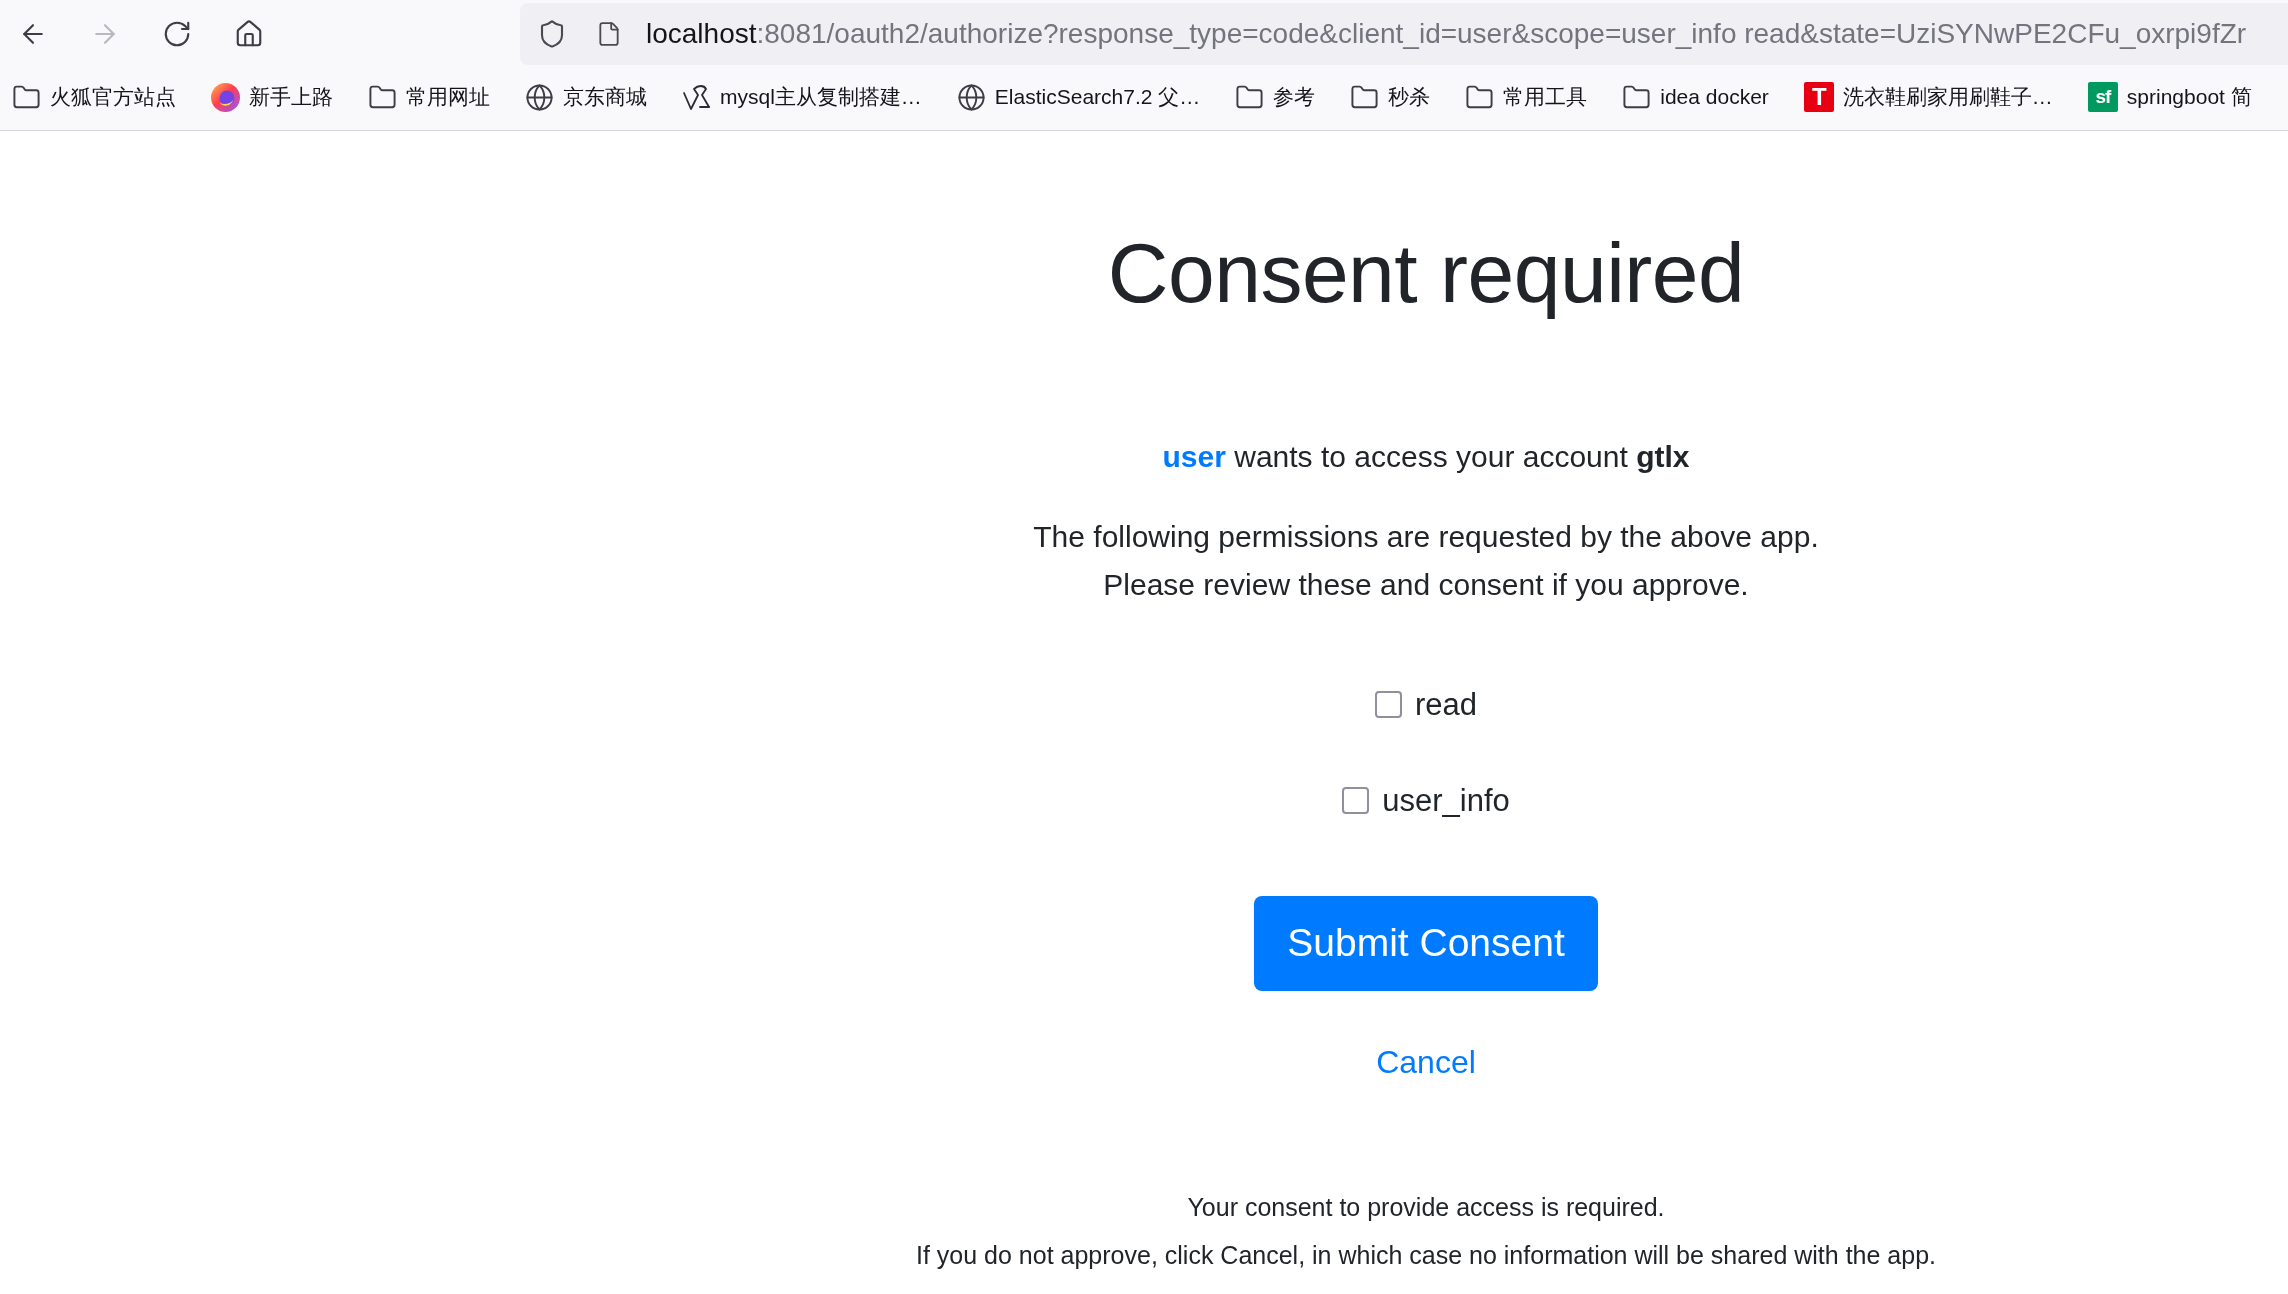 The height and width of the screenshot is (1294, 2288). What do you see at coordinates (1426, 943) in the screenshot?
I see `submit-consent-button: Submit Consent` at bounding box center [1426, 943].